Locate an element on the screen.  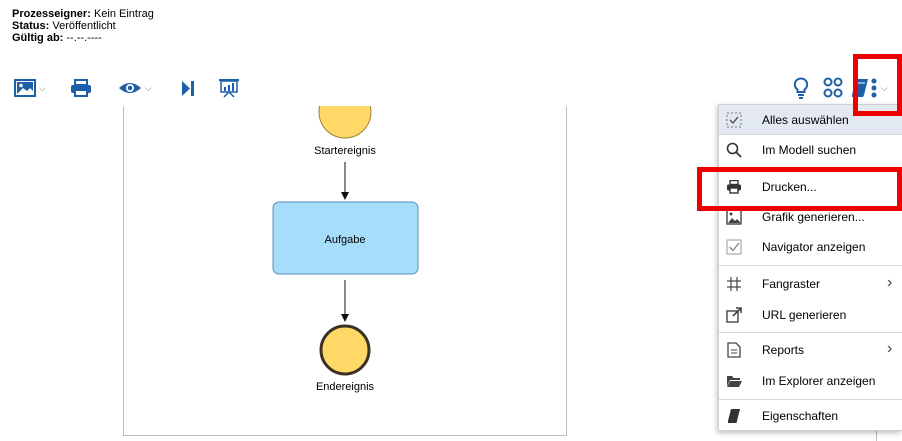
eye-icon is located at coordinates (130, 88).